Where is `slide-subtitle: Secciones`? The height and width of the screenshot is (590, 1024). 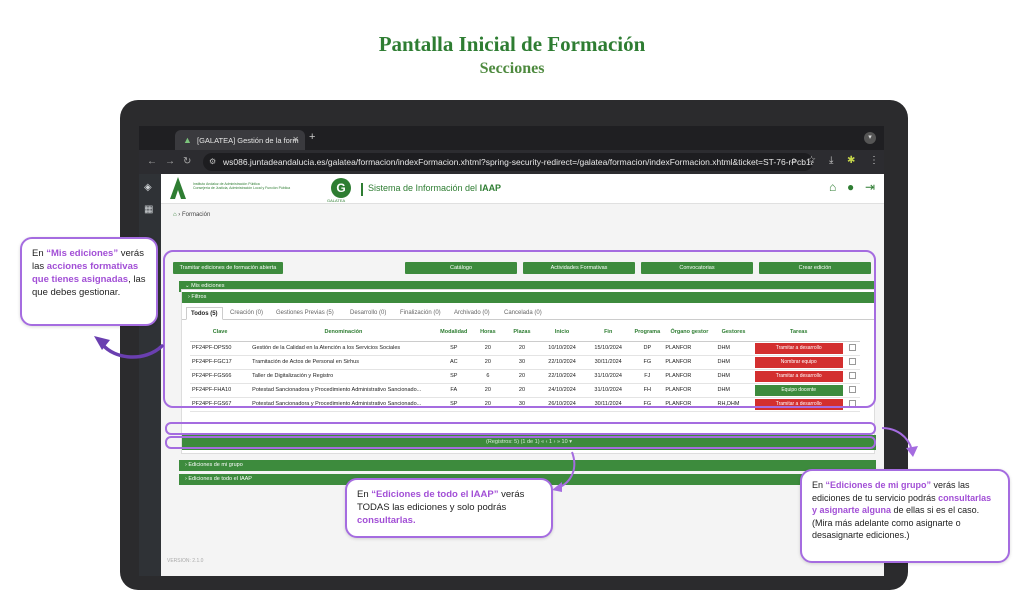 slide-subtitle: Secciones is located at coordinates (512, 68).